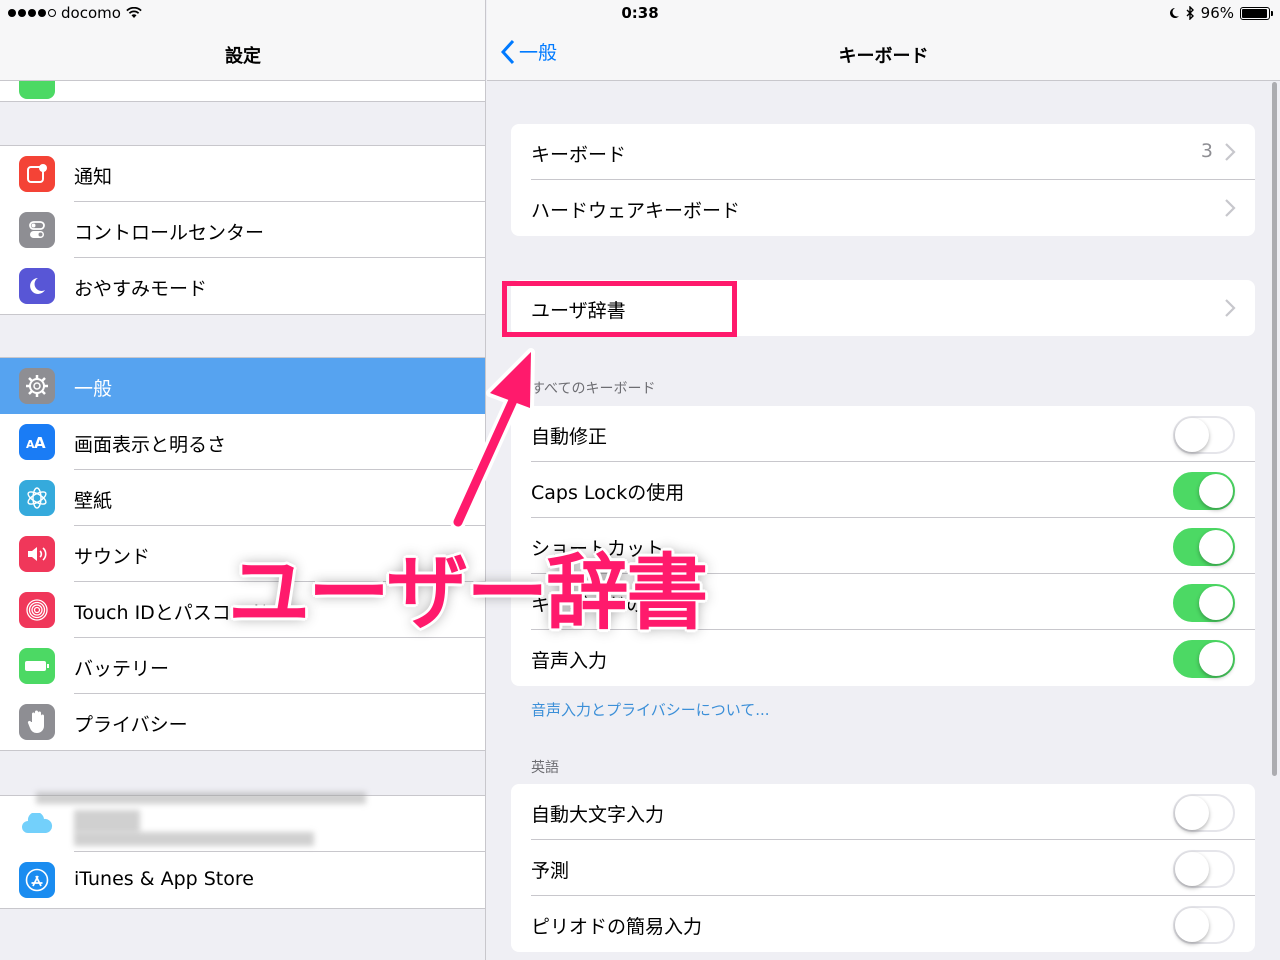  I want to click on status-bar: docomo 0:38 96%, so click(640, 13).